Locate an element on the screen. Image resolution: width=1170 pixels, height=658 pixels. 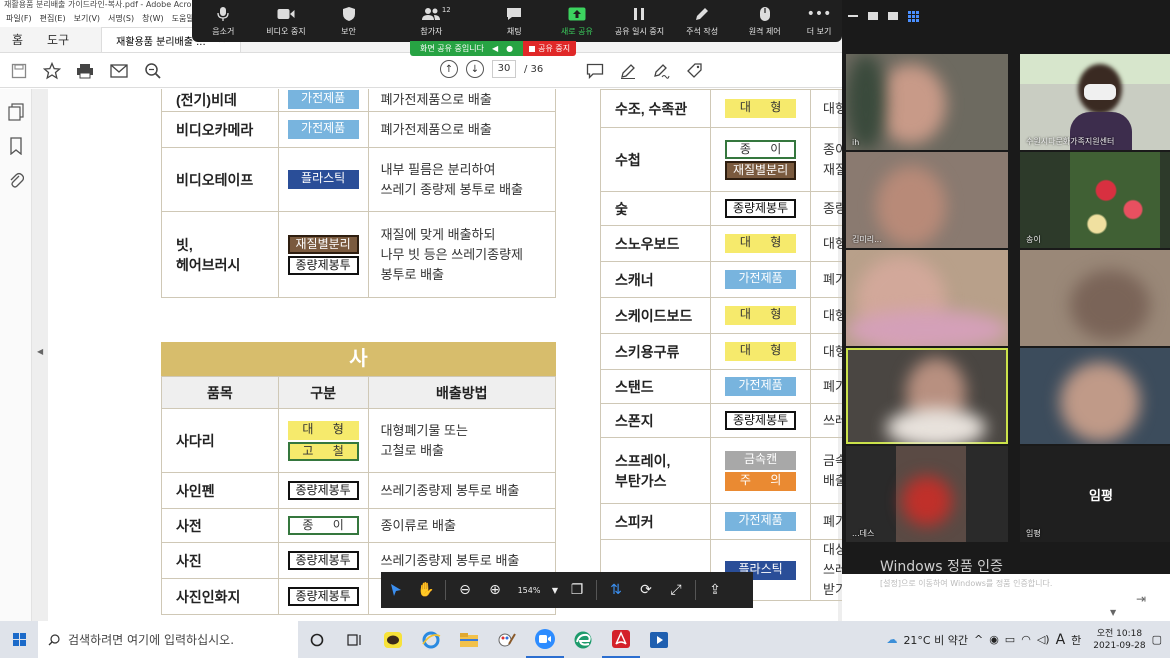
share-file-icon is located at coordinates (695, 71).